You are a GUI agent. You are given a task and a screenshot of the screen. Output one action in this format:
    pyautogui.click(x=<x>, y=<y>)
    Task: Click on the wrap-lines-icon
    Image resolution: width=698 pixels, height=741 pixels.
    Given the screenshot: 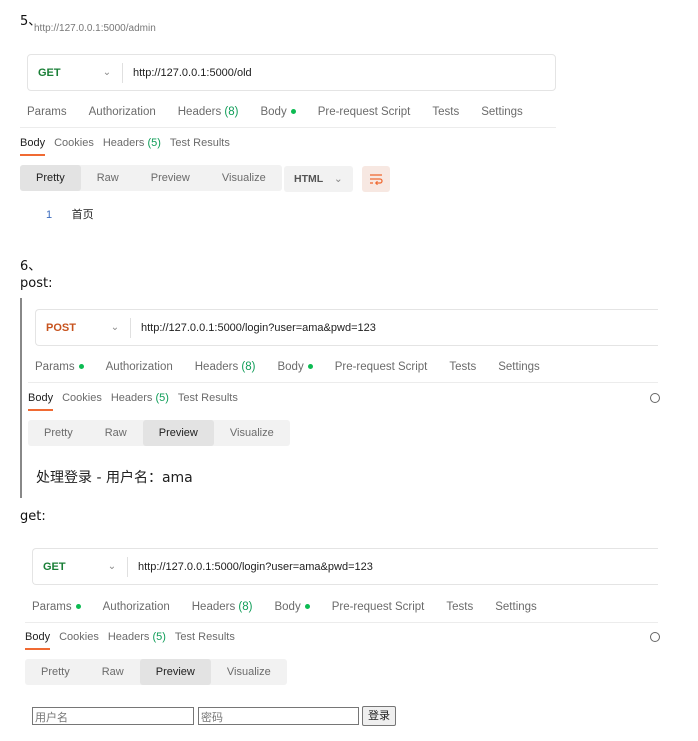 What is the action you would take?
    pyautogui.click(x=376, y=179)
    